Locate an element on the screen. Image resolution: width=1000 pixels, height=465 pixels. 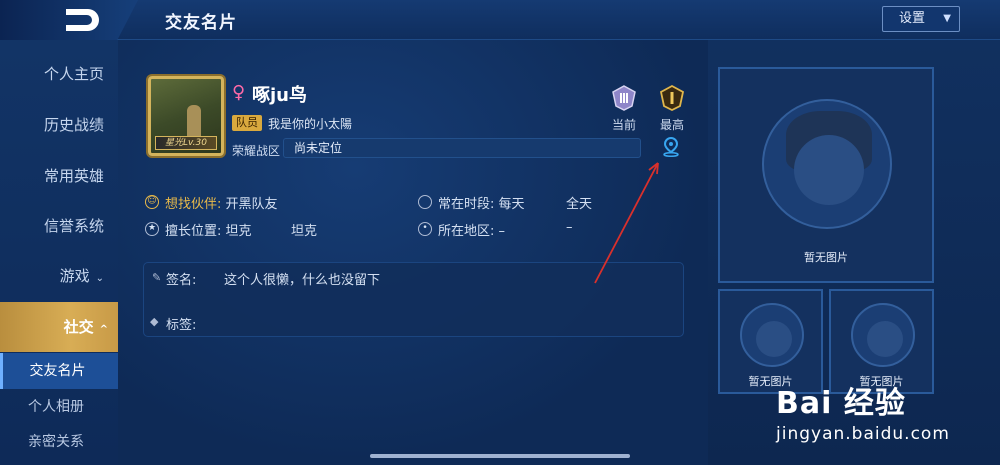
highest-rank-label: 最高 is located at coordinates (671, 125).